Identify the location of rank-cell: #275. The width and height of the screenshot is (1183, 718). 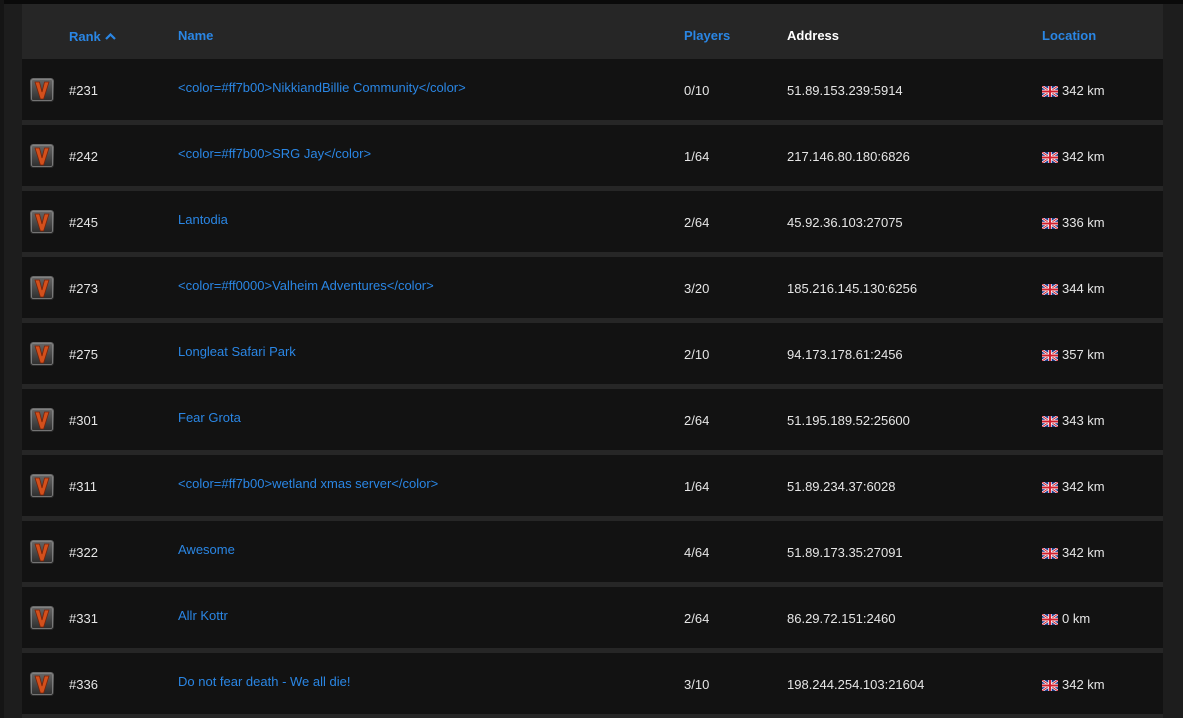
(83, 354).